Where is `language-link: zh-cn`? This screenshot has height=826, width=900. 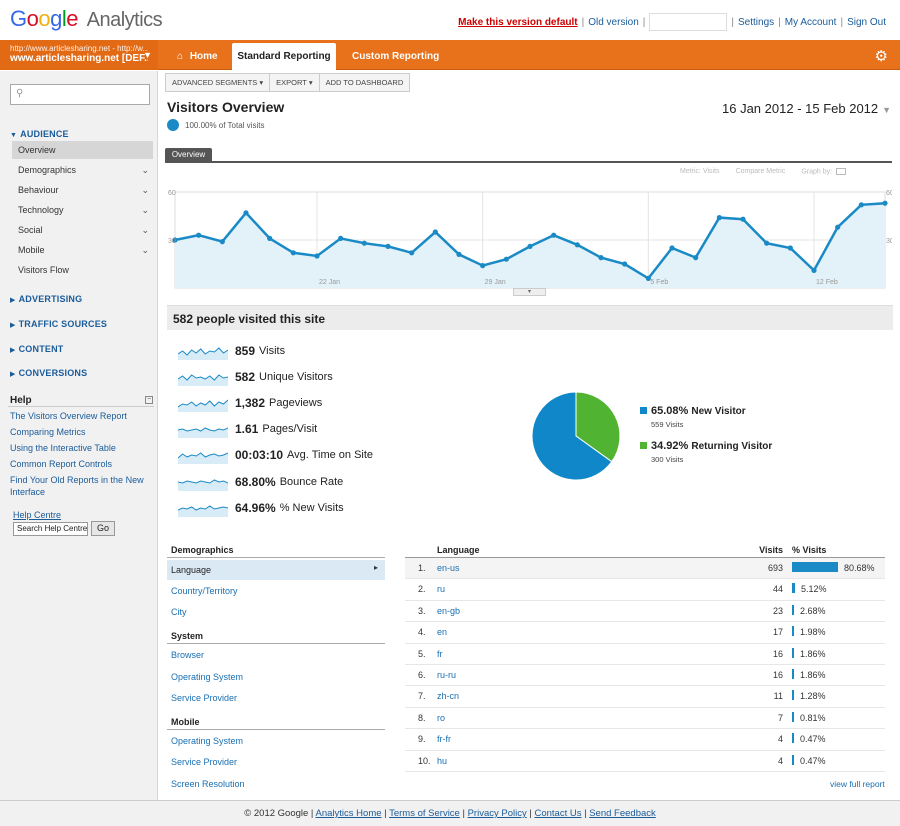 language-link: zh-cn is located at coordinates (448, 696).